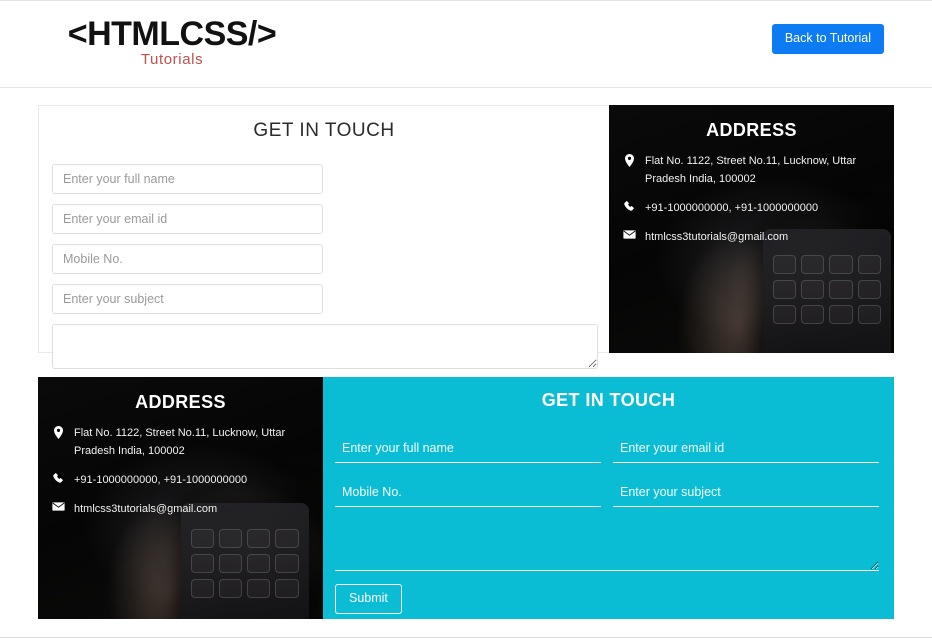  Describe the element at coordinates (466, 637) in the screenshot. I see `page-bottom-divider` at that location.